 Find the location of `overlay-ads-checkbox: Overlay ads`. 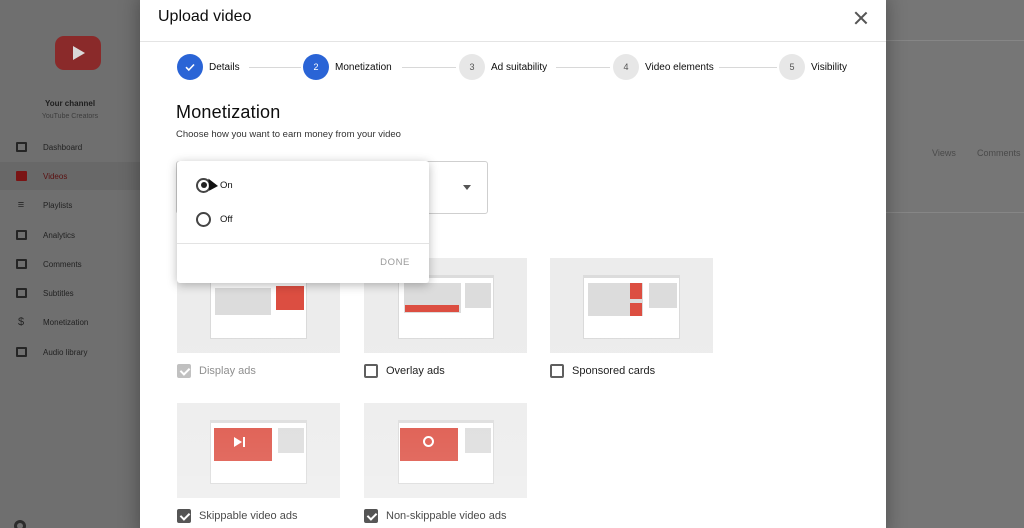

overlay-ads-checkbox: Overlay ads is located at coordinates (404, 371).